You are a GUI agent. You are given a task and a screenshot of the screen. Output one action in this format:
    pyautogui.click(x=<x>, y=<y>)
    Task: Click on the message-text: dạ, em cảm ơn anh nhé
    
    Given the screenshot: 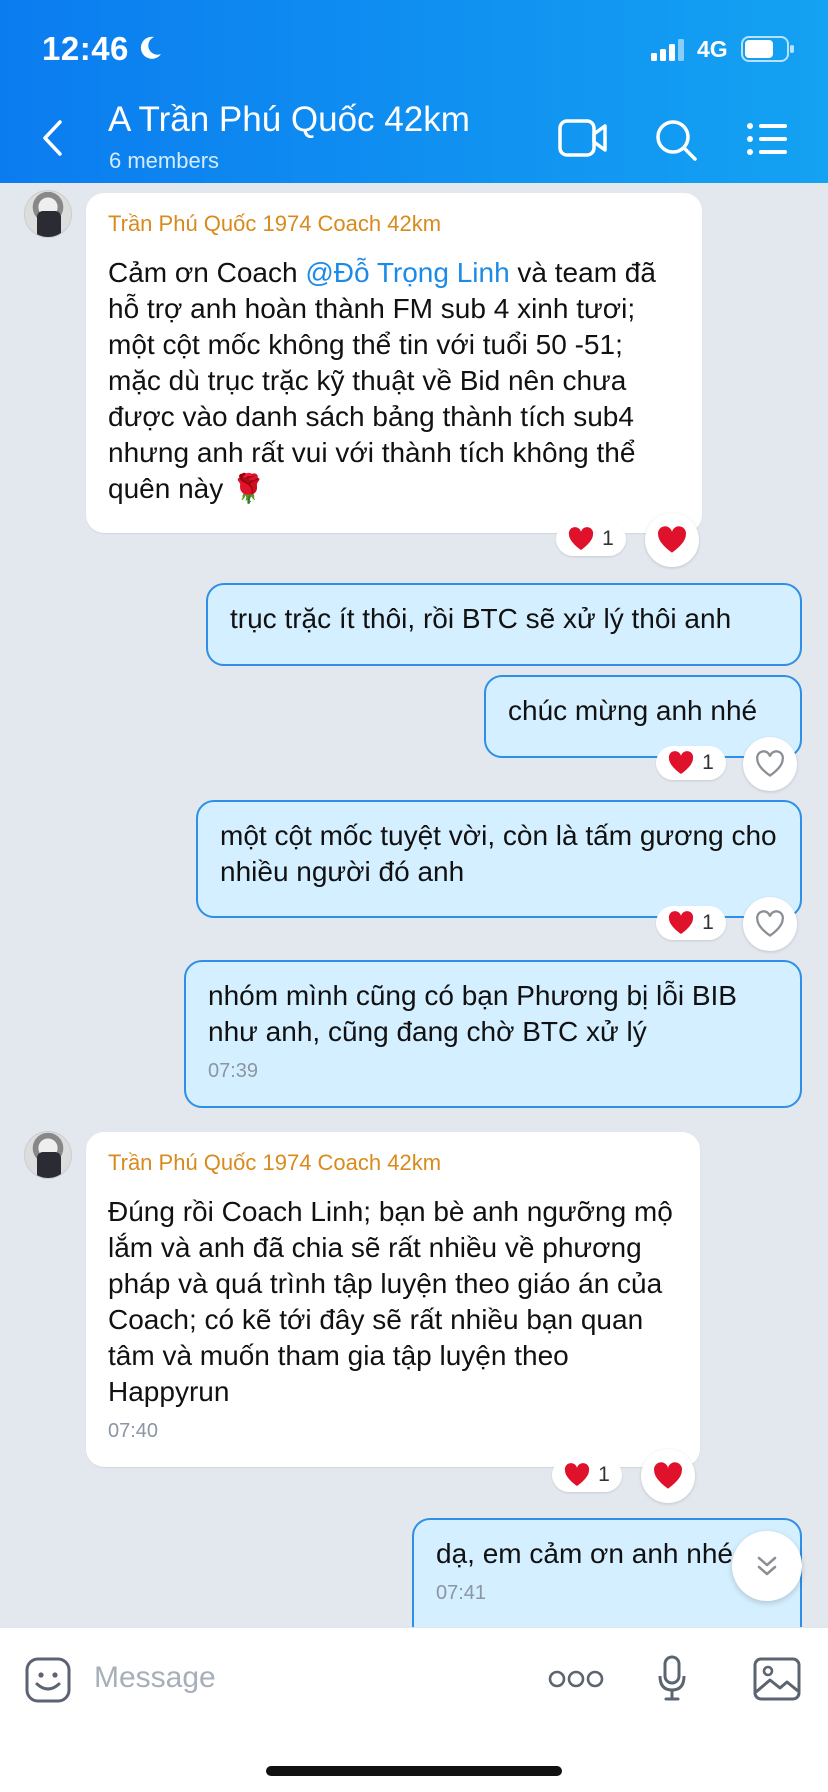 What is the action you would take?
    pyautogui.click(x=584, y=1553)
    